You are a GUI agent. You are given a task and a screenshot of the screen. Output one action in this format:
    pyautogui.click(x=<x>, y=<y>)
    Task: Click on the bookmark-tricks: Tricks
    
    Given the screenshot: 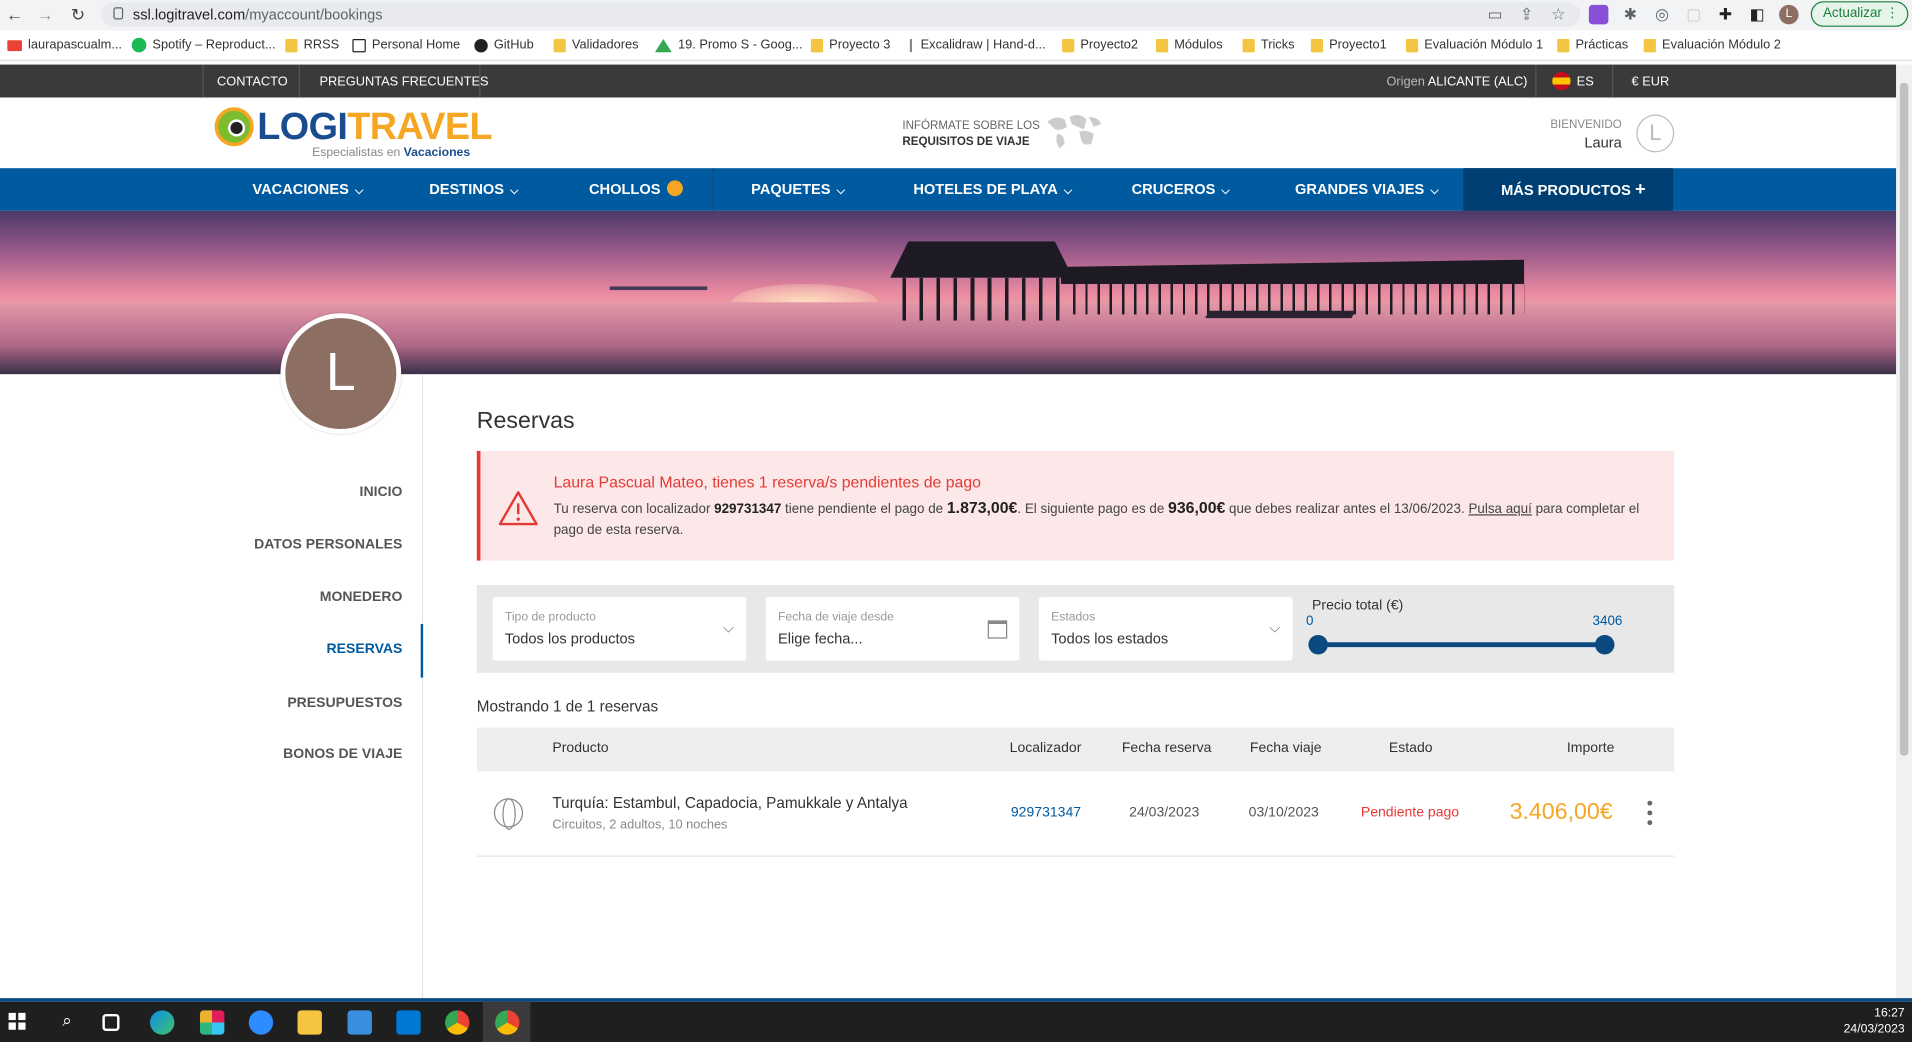 What is the action you would take?
    pyautogui.click(x=1268, y=45)
    